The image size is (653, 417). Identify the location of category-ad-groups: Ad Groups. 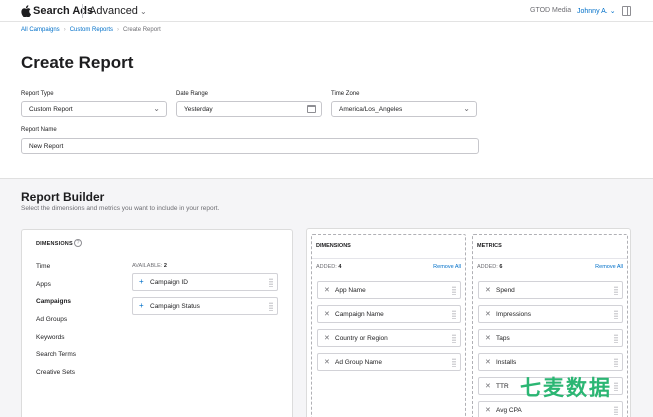
(51, 319).